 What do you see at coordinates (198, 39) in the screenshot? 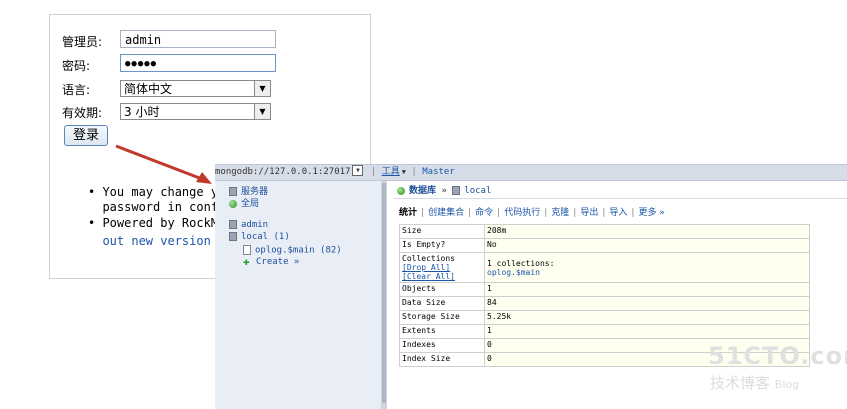
I see `admin-input: admin` at bounding box center [198, 39].